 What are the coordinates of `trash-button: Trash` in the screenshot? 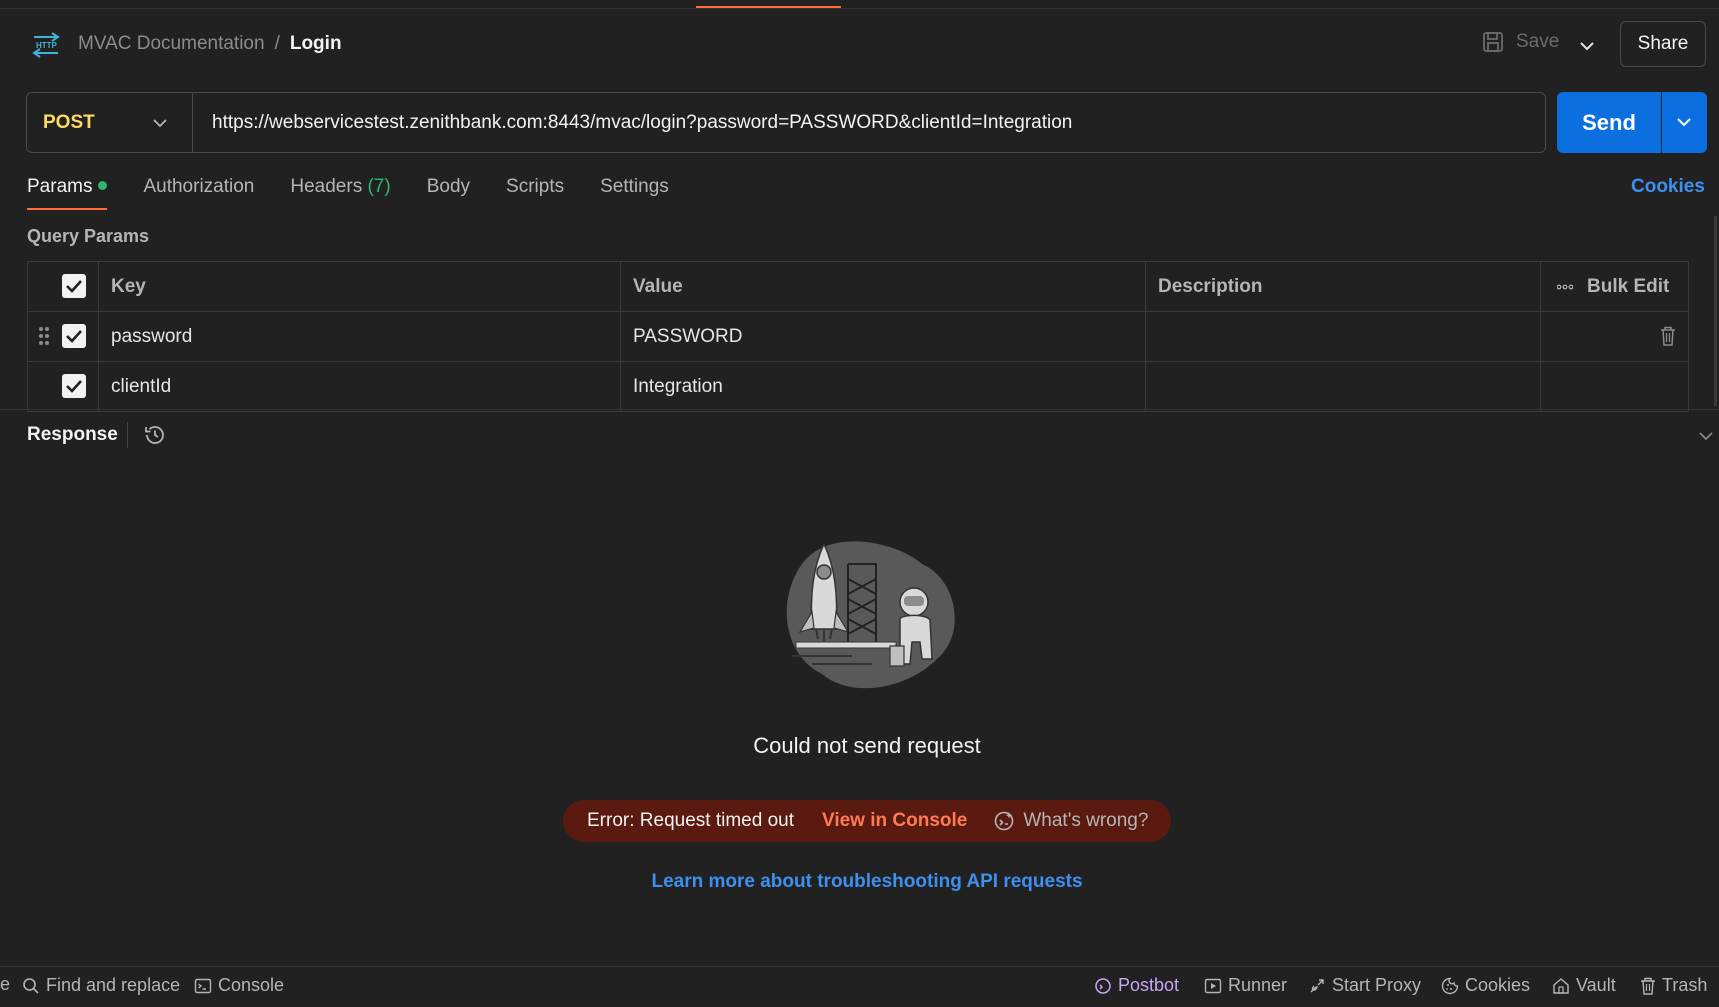 It's located at (1673, 985).